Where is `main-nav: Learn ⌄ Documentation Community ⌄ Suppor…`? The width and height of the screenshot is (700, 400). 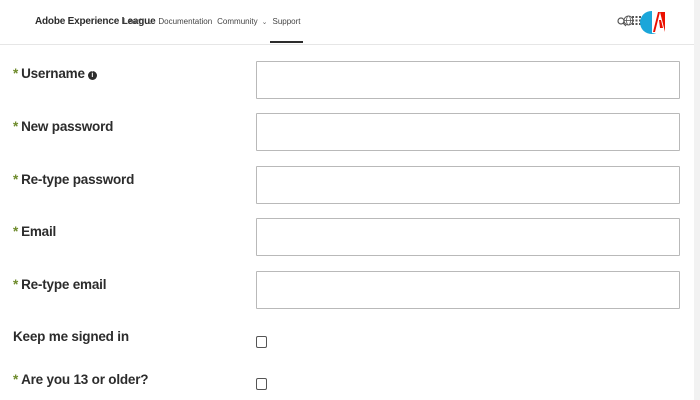 main-nav: Learn ⌄ Documentation Community ⌄ Suppor… is located at coordinates (214, 30).